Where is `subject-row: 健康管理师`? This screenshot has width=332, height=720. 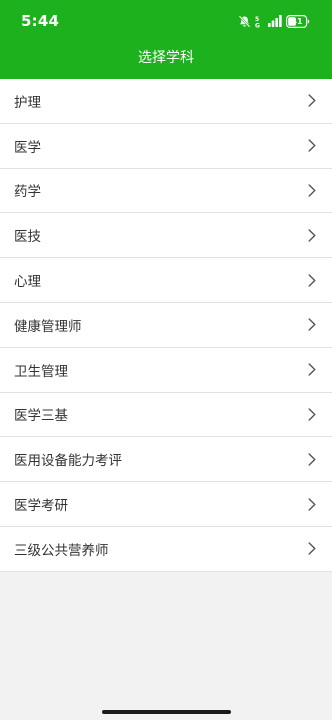 subject-row: 健康管理师 is located at coordinates (166, 325).